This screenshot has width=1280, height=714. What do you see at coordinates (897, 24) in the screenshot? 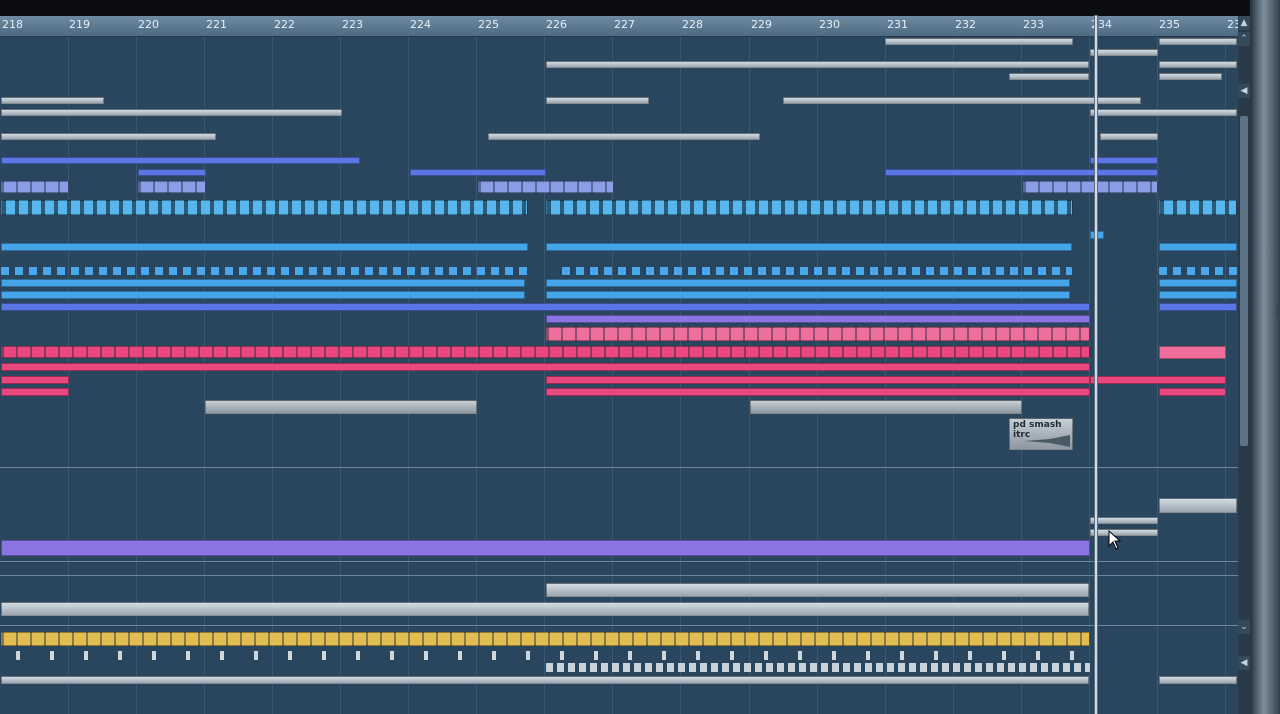
I see `bar-231-label: 231` at bounding box center [897, 24].